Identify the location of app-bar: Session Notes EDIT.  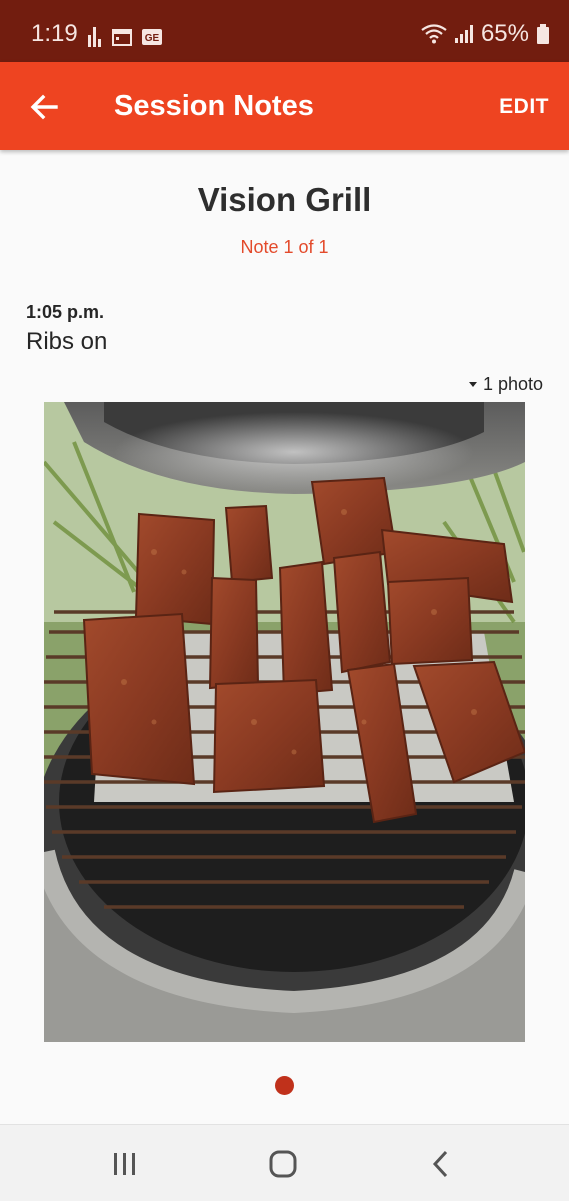
(284, 106).